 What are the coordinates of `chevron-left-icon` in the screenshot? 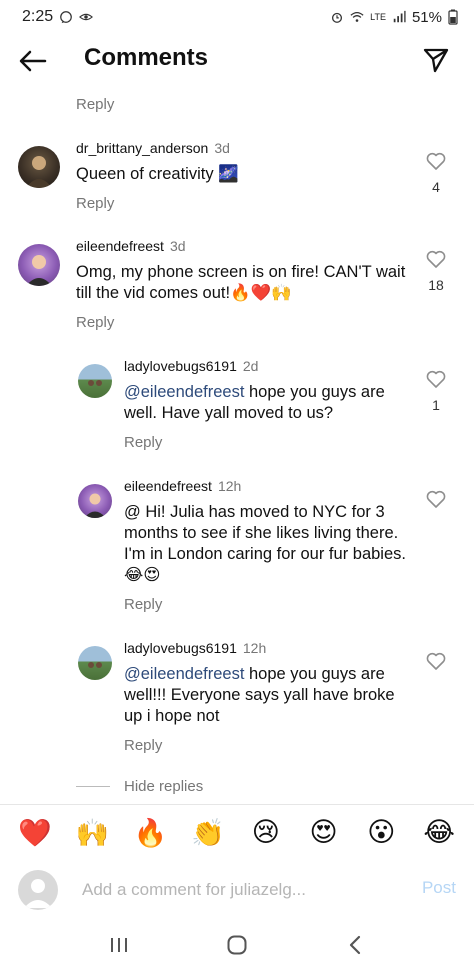 It's located at (355, 944).